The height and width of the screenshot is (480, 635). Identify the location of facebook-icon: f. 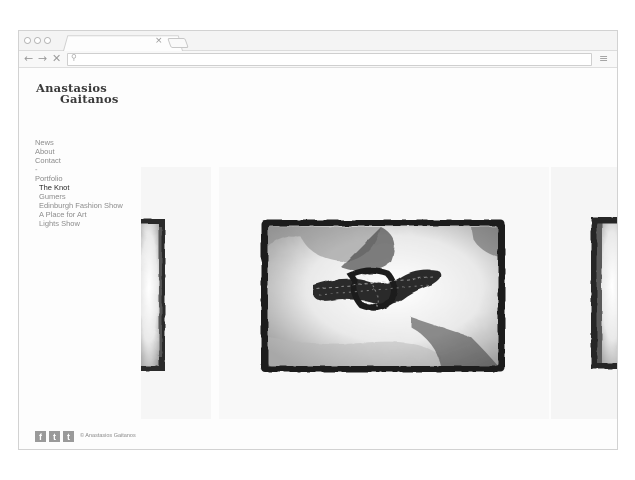
(40, 436).